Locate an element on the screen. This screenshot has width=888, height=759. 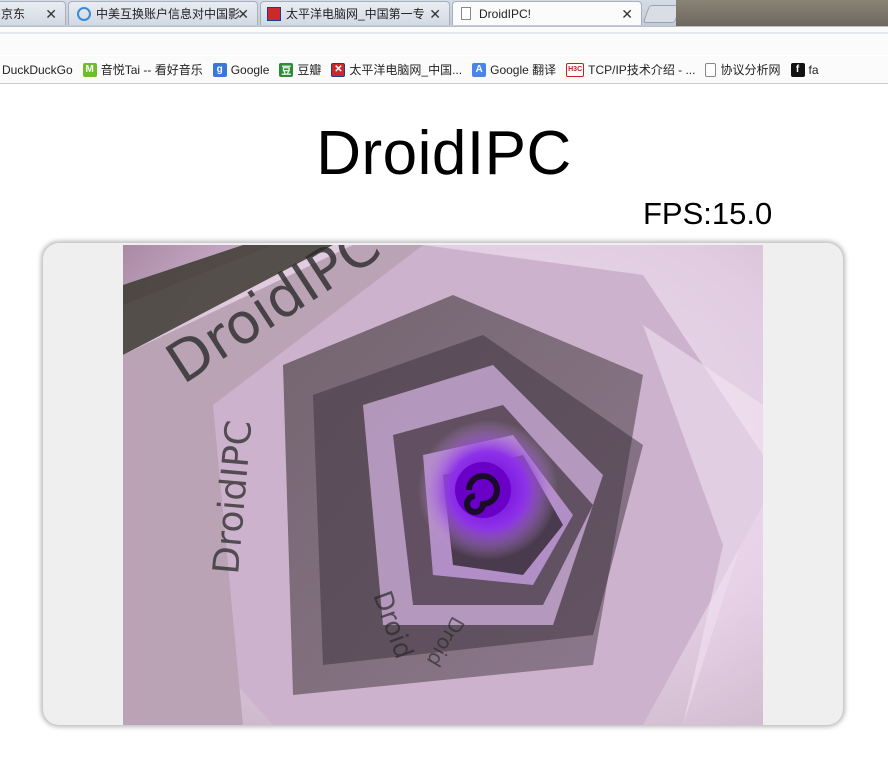
fps-counter: FPS:15.0 is located at coordinates (708, 213).